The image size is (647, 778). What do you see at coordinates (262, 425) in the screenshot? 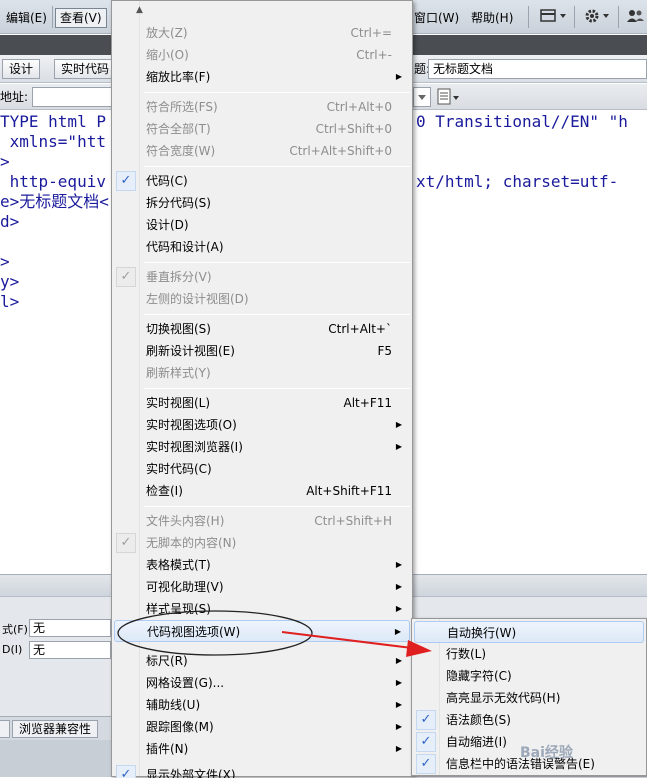
I see `menu-item-live-view-options: 实时视图选项(O) ▶` at bounding box center [262, 425].